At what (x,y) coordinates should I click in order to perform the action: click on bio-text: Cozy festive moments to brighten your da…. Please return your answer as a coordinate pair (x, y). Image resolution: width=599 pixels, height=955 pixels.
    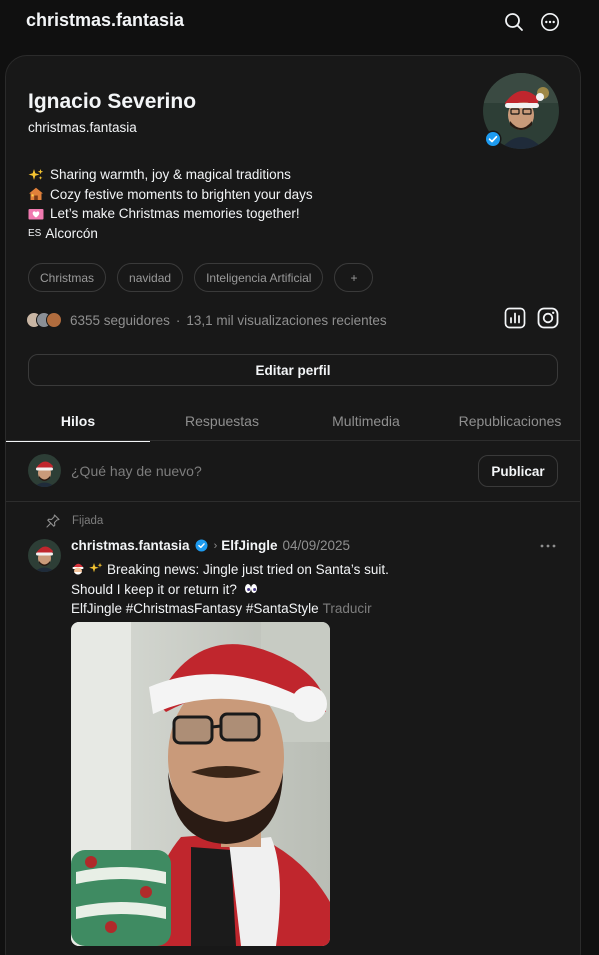
    Looking at the image, I should click on (181, 194).